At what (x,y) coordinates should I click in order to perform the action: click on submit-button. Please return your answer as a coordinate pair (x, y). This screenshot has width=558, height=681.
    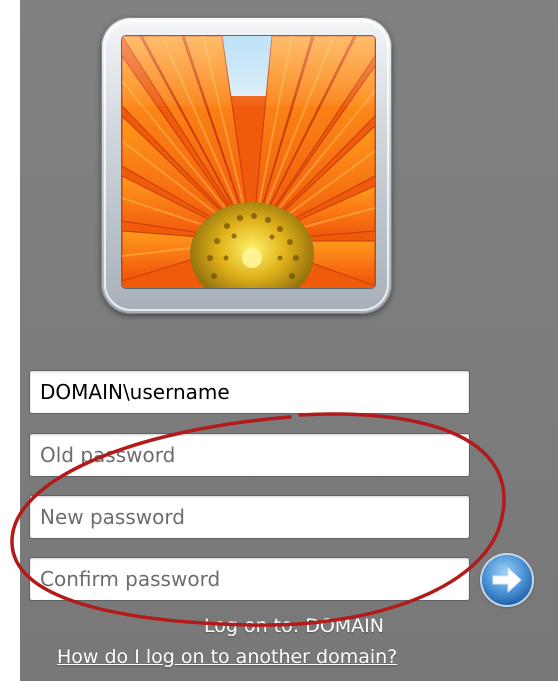
    Looking at the image, I should click on (507, 580).